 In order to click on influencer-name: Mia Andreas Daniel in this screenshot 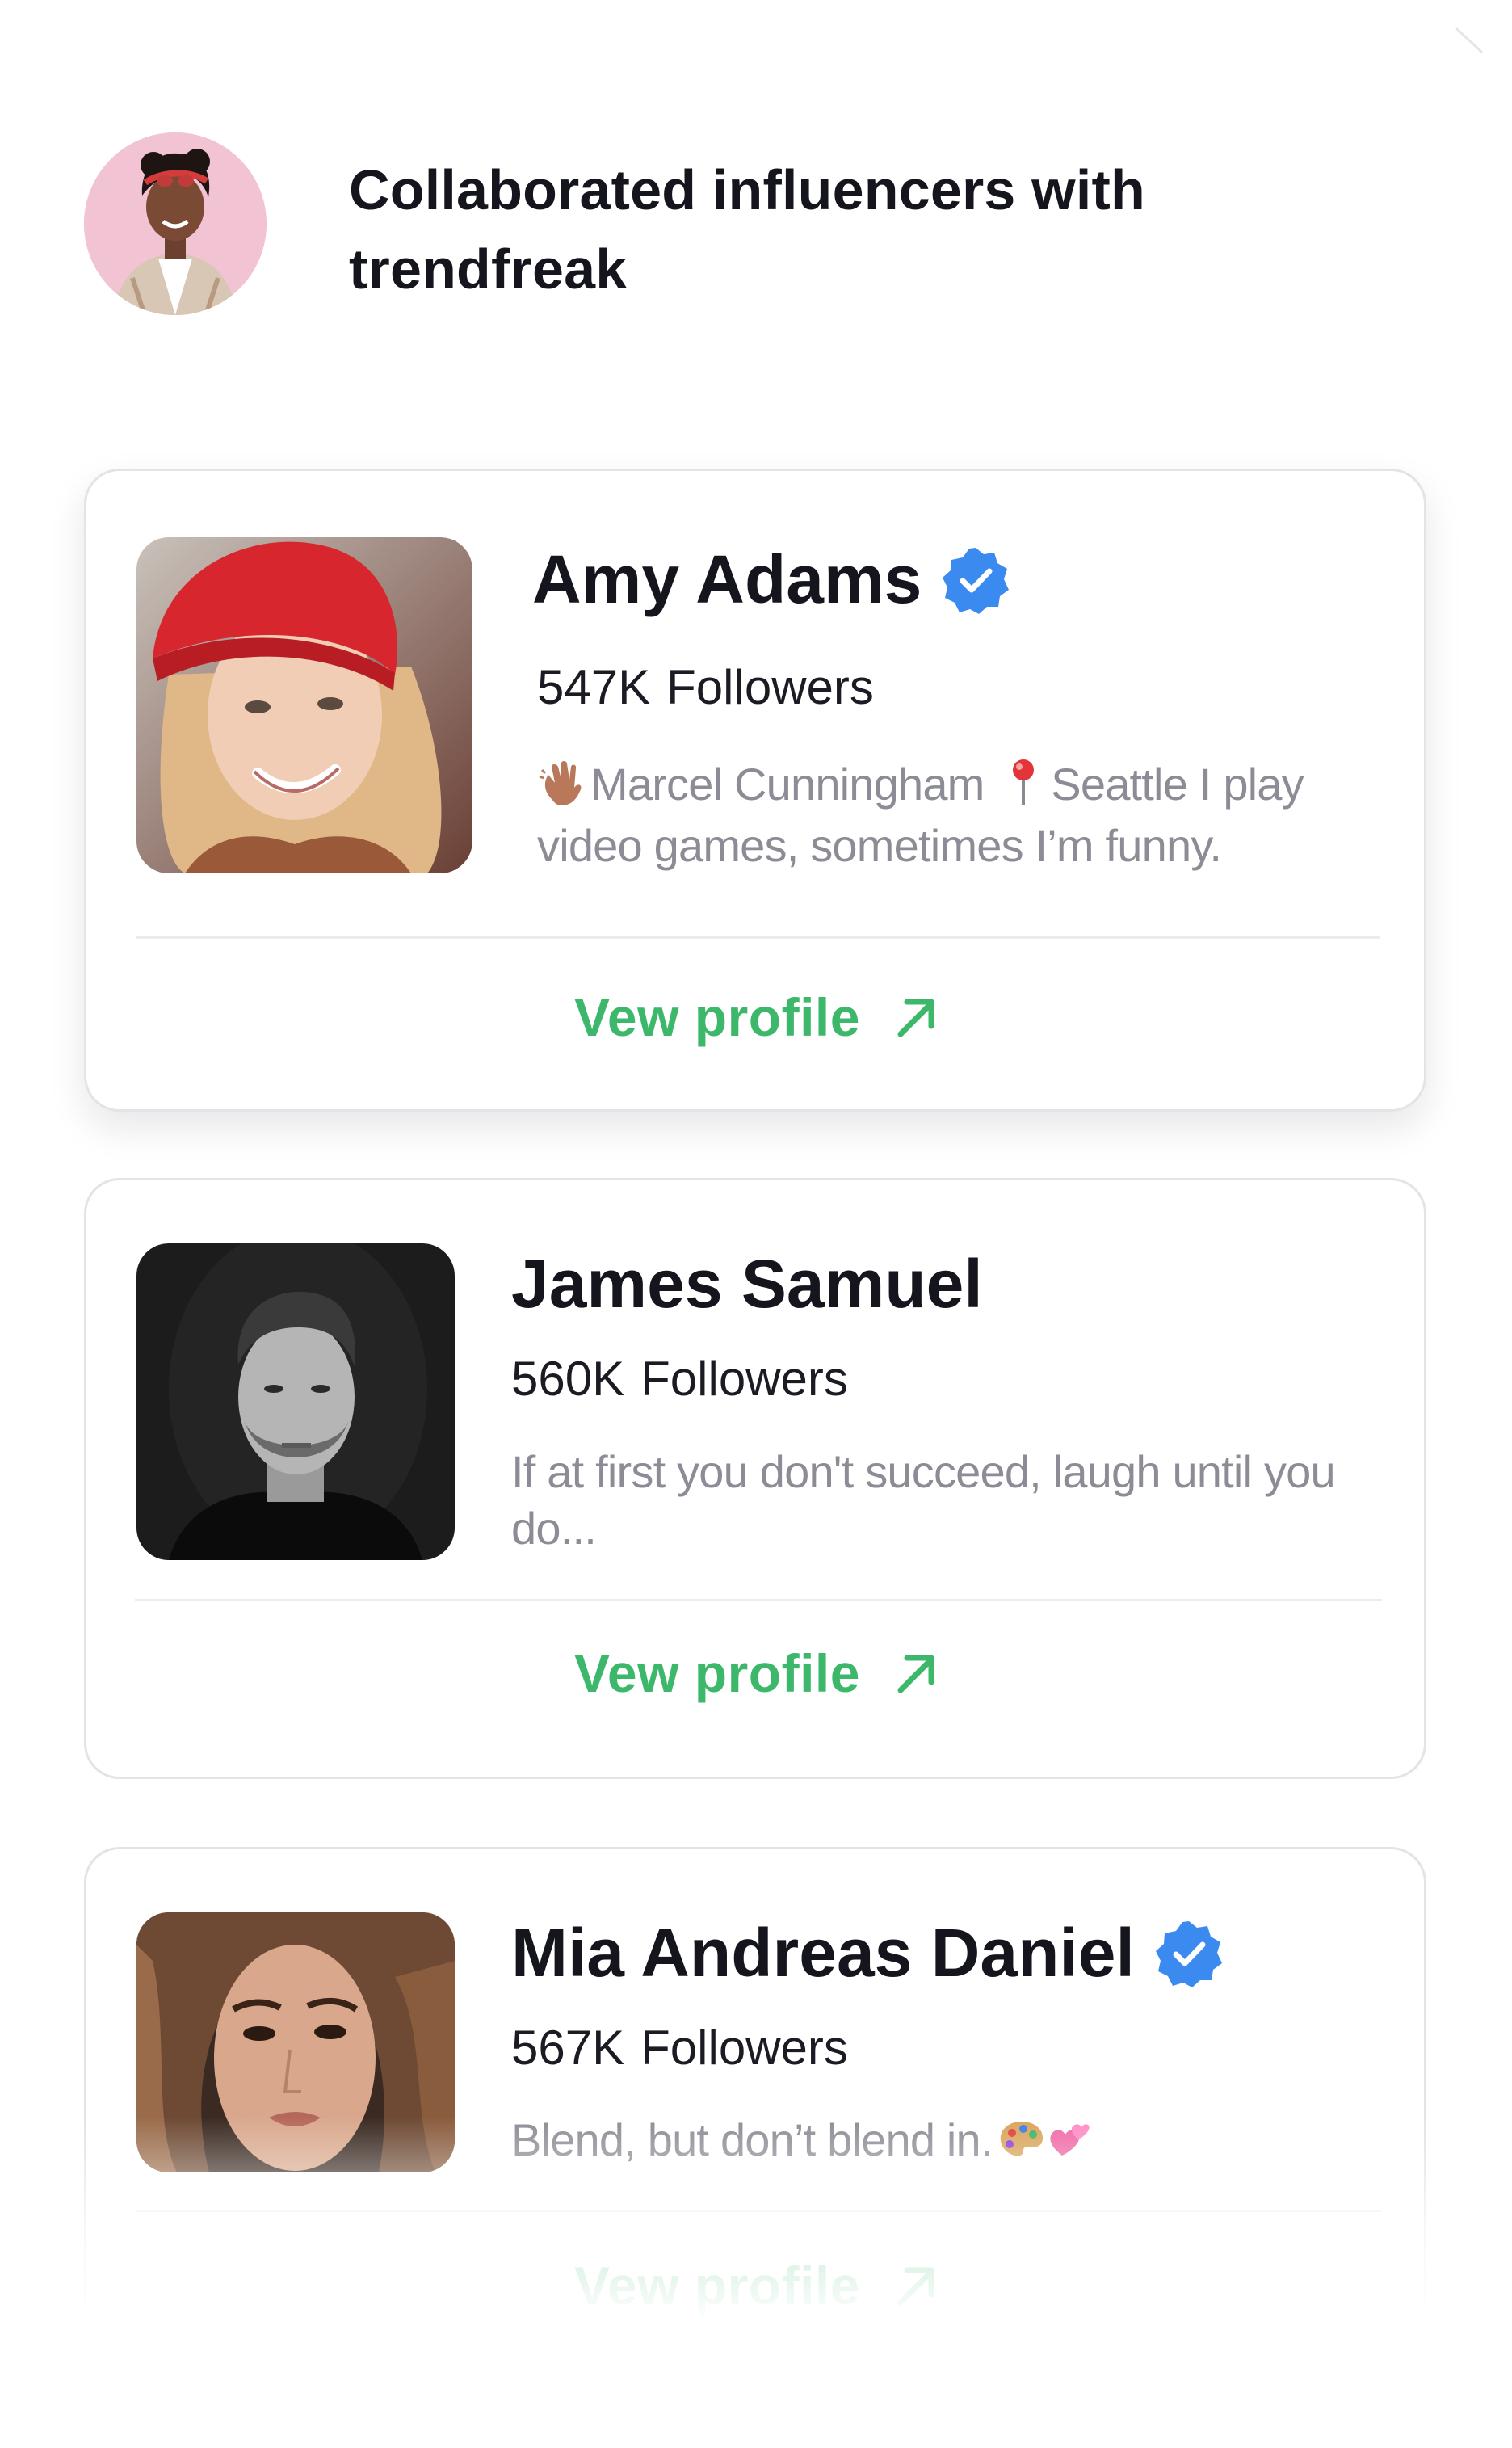, I will do `click(867, 1953)`.